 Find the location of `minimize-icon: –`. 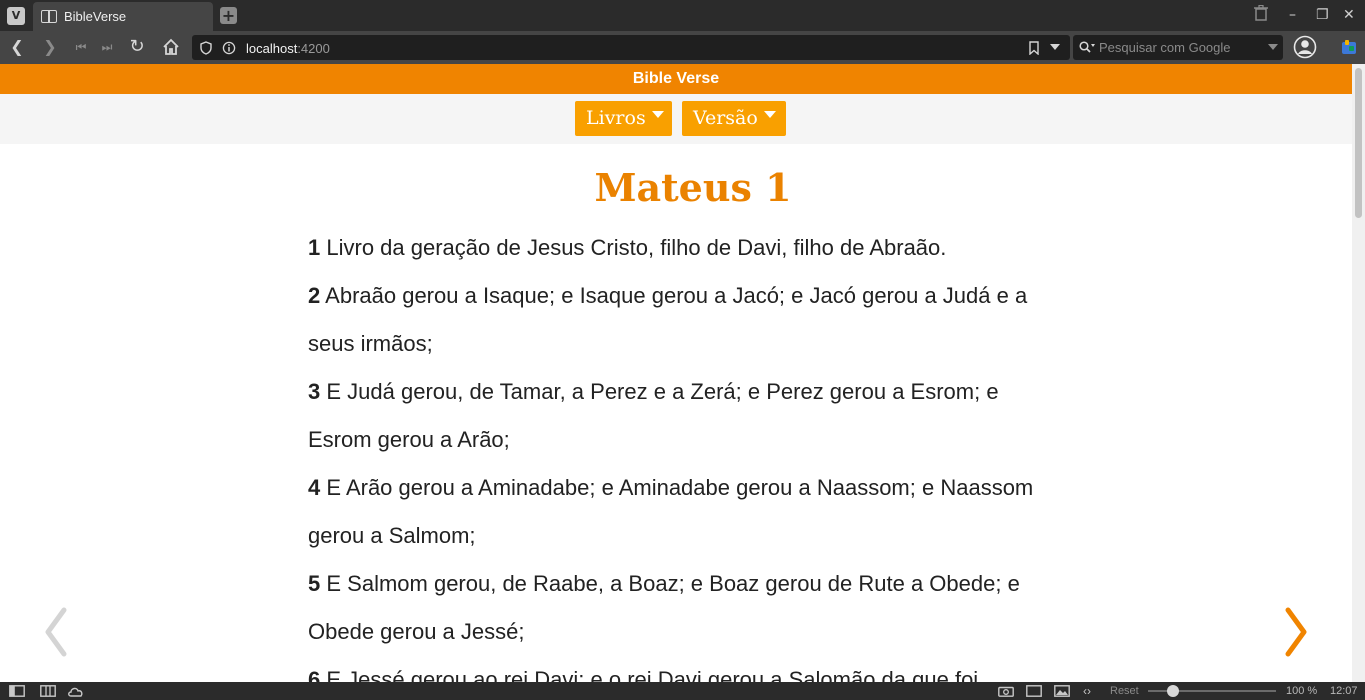

minimize-icon: – is located at coordinates (1292, 15).